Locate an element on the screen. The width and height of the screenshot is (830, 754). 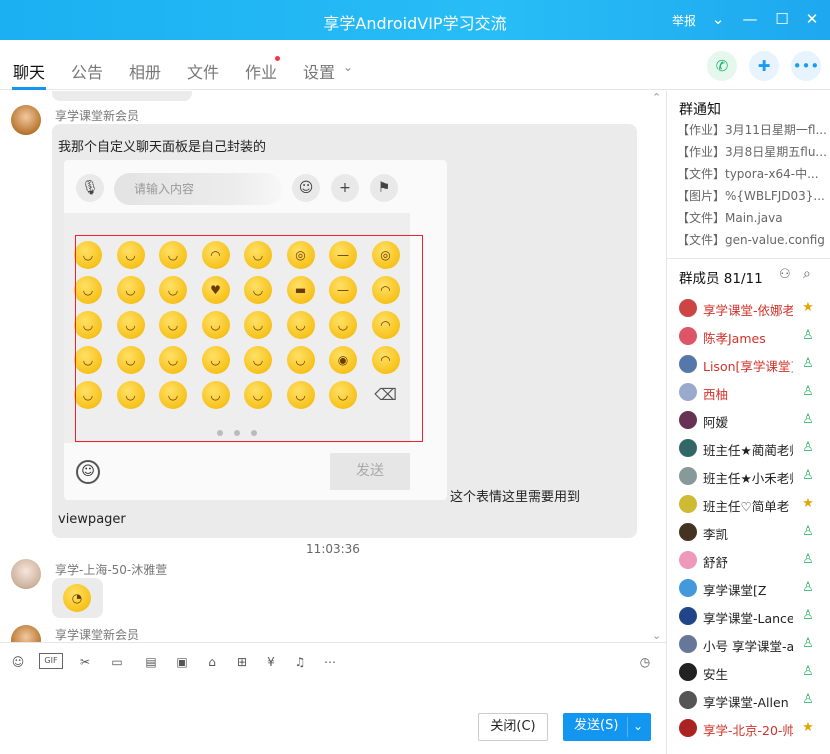
tab-files: 文件 is located at coordinates (203, 71).